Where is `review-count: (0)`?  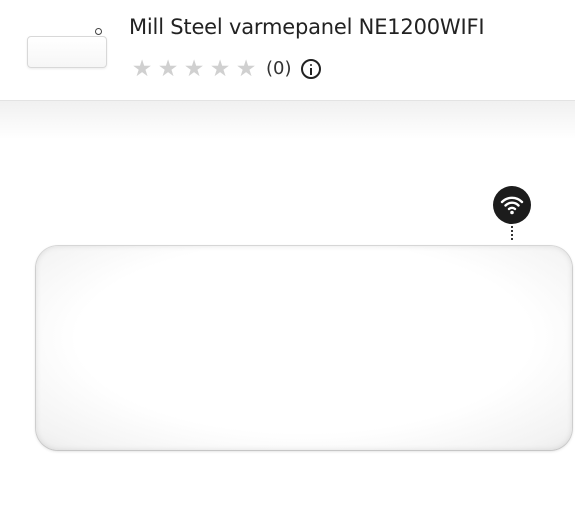
review-count: (0) is located at coordinates (279, 69).